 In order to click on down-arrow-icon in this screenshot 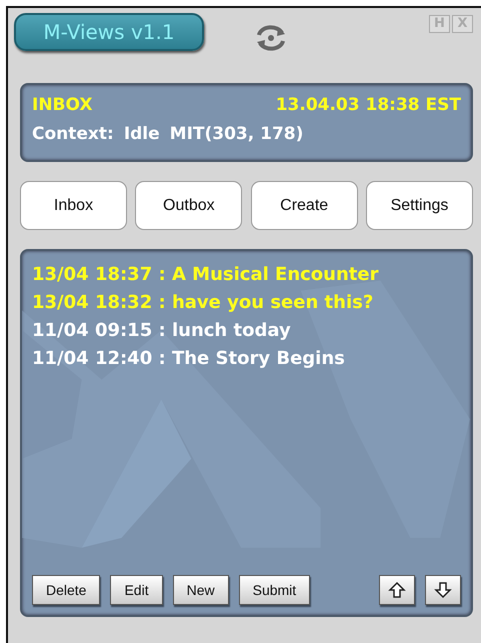, I will do `click(443, 590)`.